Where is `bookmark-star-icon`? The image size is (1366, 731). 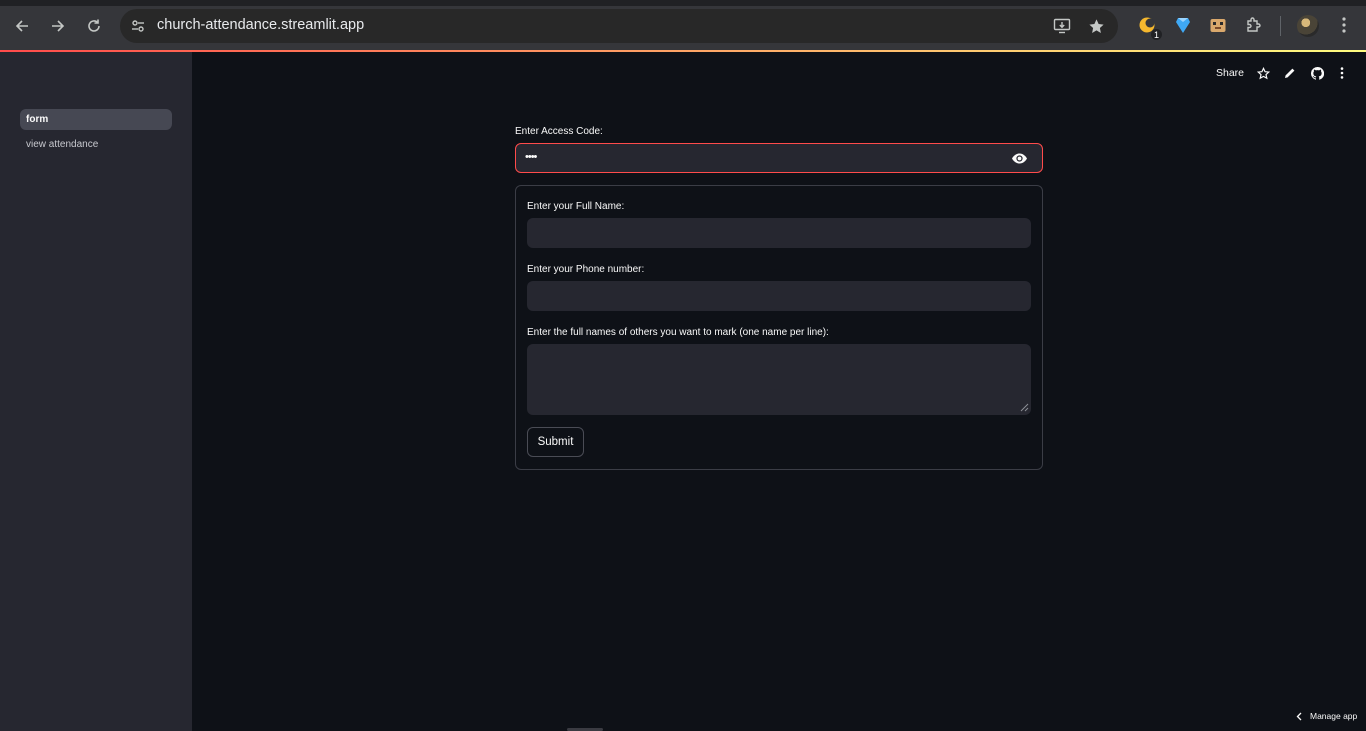
bookmark-star-icon is located at coordinates (1096, 26).